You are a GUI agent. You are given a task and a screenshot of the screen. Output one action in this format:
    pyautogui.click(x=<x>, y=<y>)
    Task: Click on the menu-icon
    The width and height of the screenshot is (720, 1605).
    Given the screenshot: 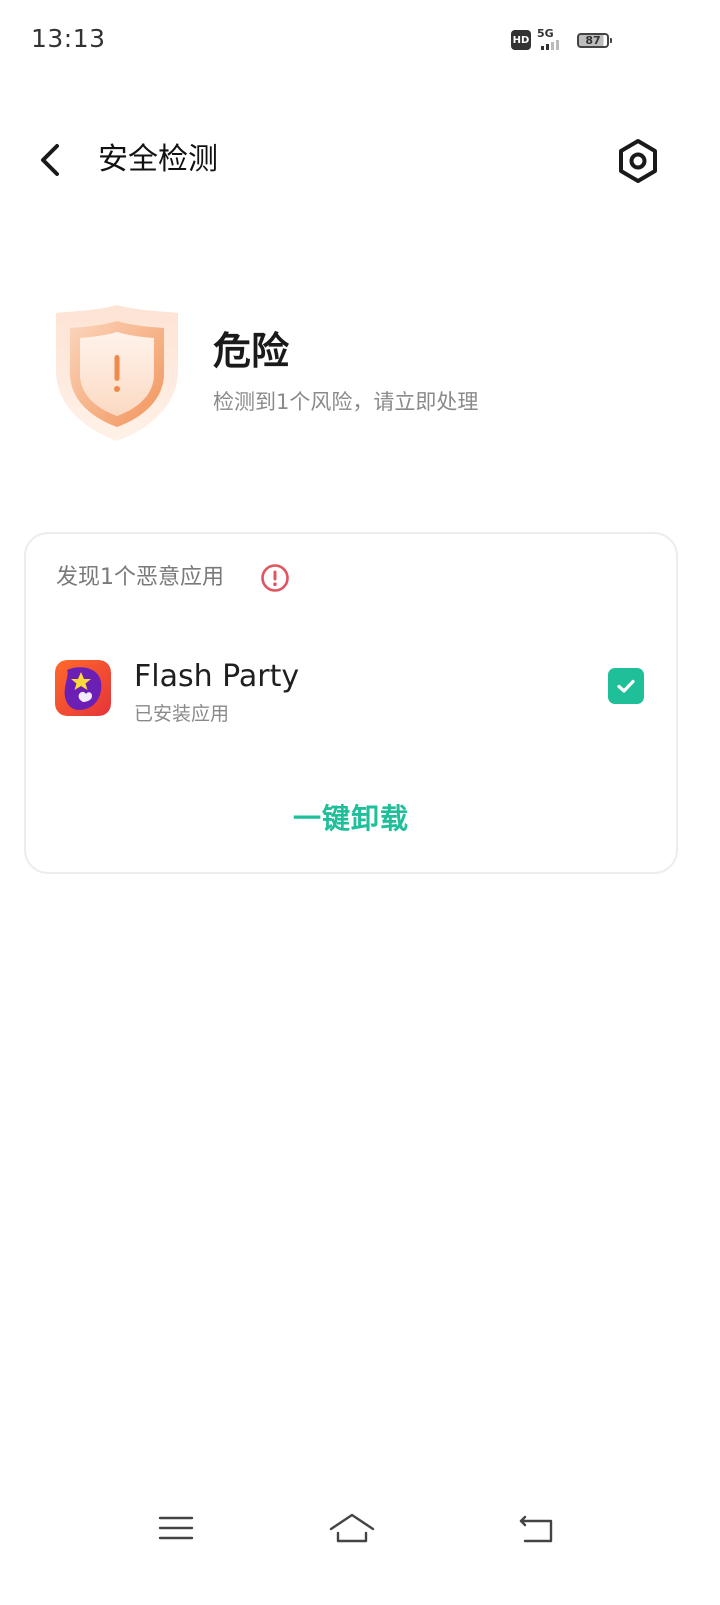 What is the action you would take?
    pyautogui.click(x=176, y=1528)
    